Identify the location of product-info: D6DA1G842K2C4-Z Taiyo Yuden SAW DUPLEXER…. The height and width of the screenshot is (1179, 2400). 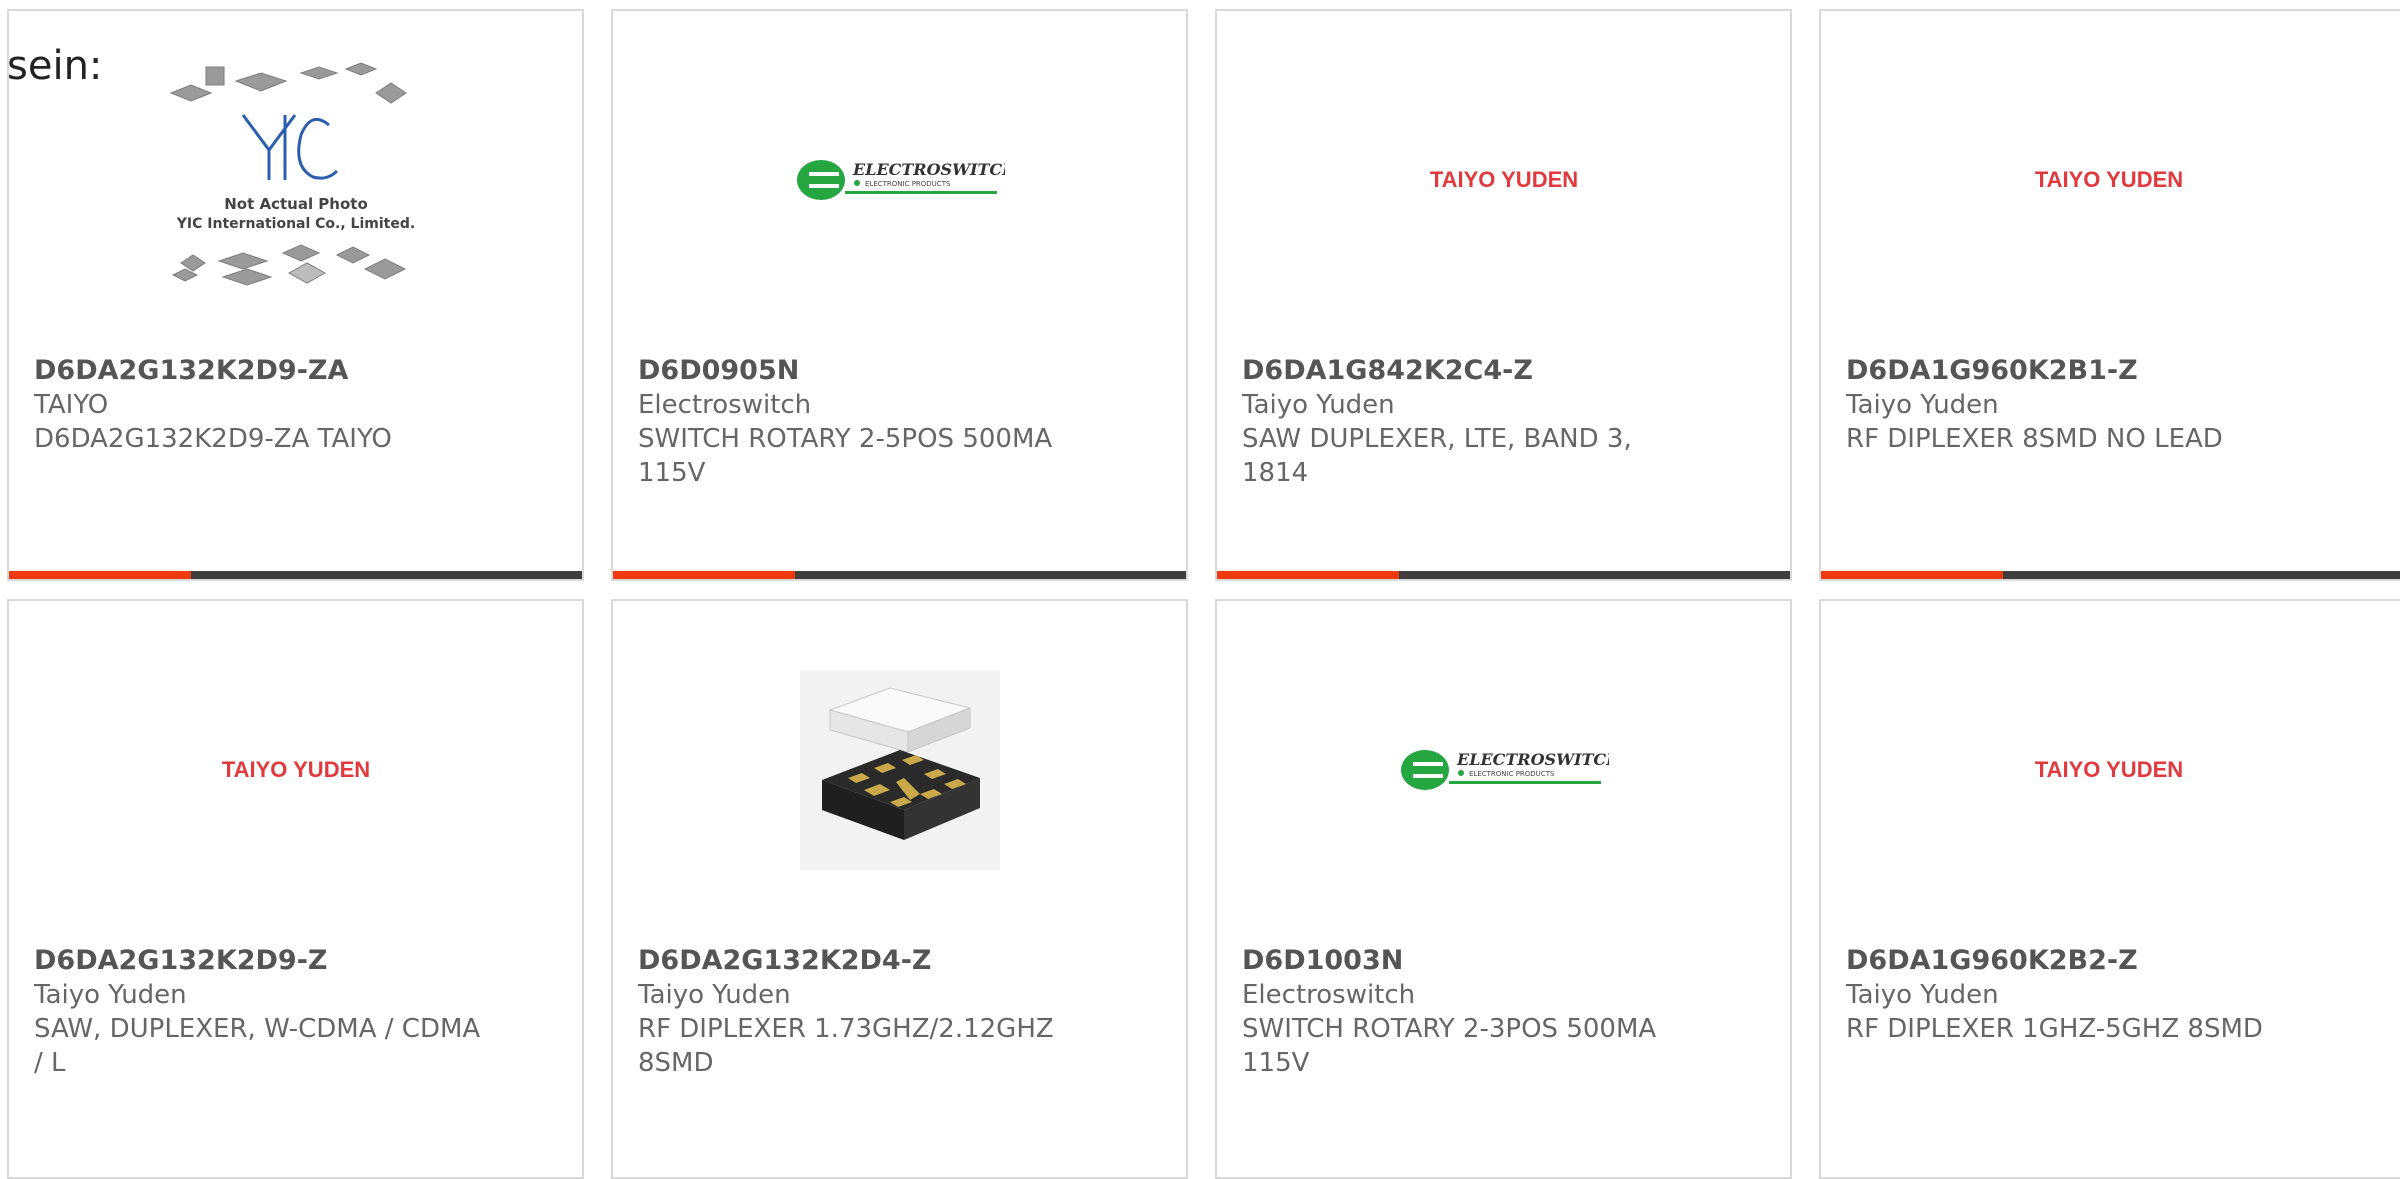
(1472, 422).